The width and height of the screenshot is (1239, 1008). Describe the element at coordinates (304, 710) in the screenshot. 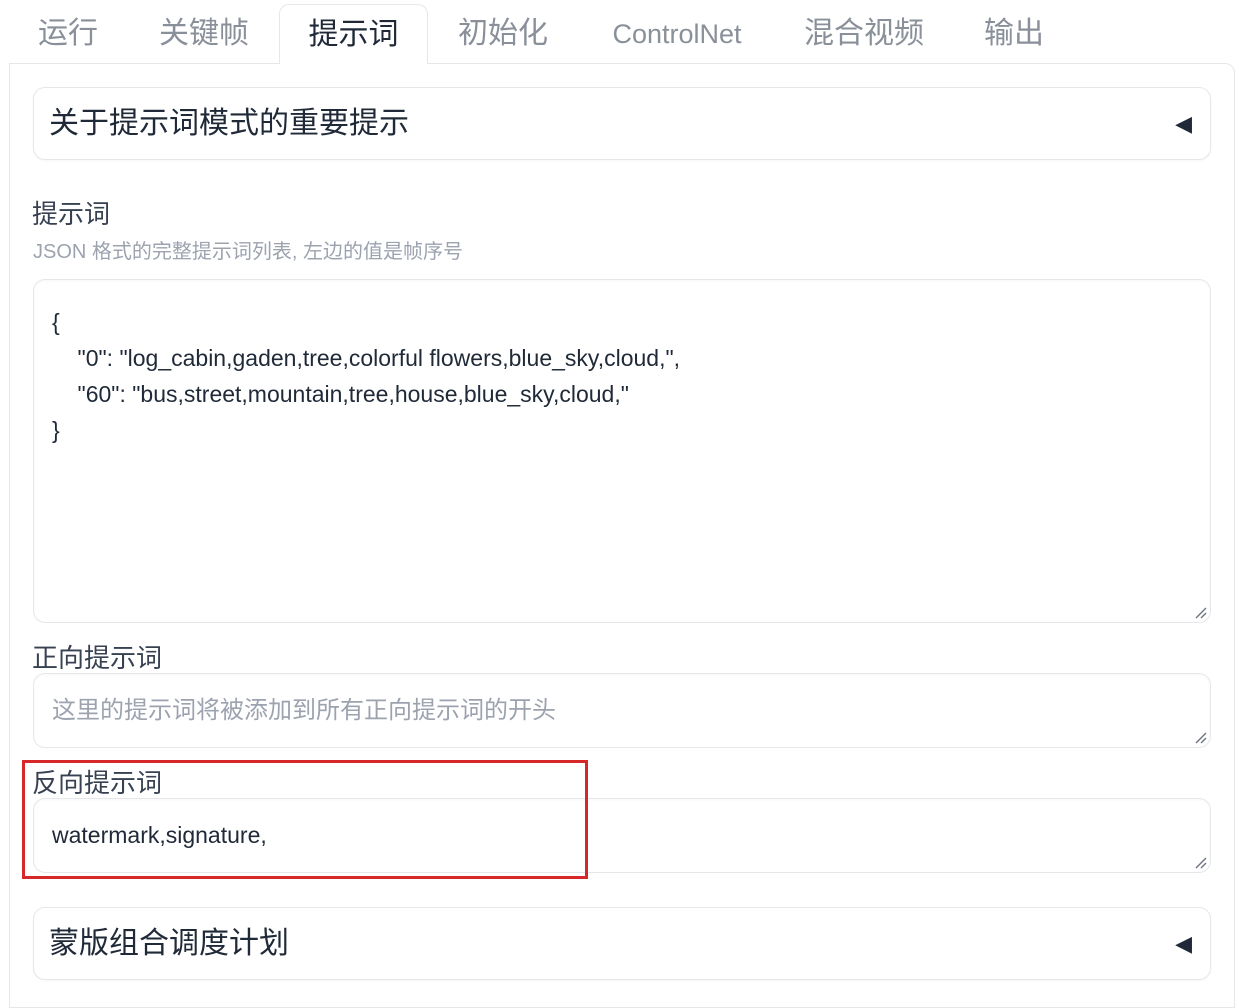

I see `positive-prompt-placeholder: 这里的提示词将被添加到所有正向提示词的开头` at that location.